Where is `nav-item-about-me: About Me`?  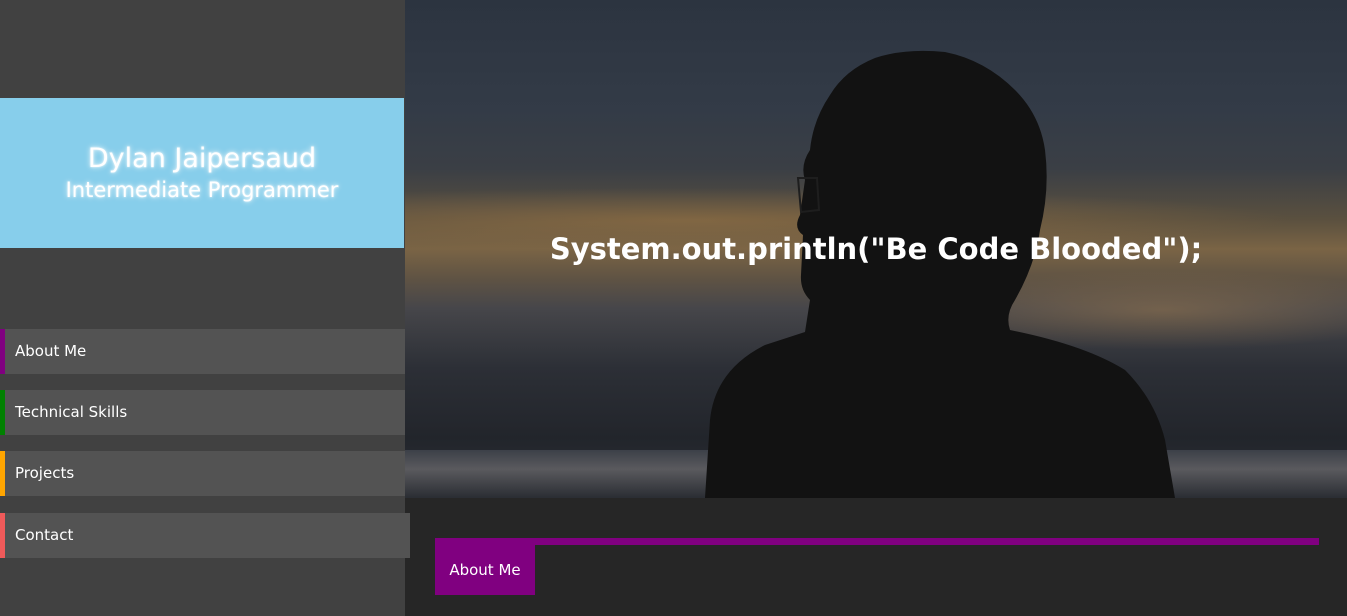
nav-item-about-me: About Me is located at coordinates (205, 351).